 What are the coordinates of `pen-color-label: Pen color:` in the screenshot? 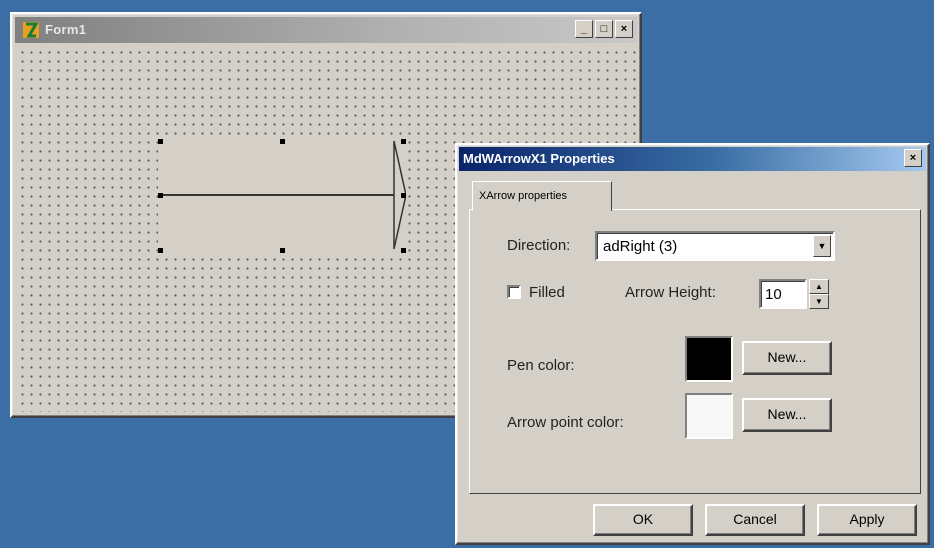 It's located at (541, 365).